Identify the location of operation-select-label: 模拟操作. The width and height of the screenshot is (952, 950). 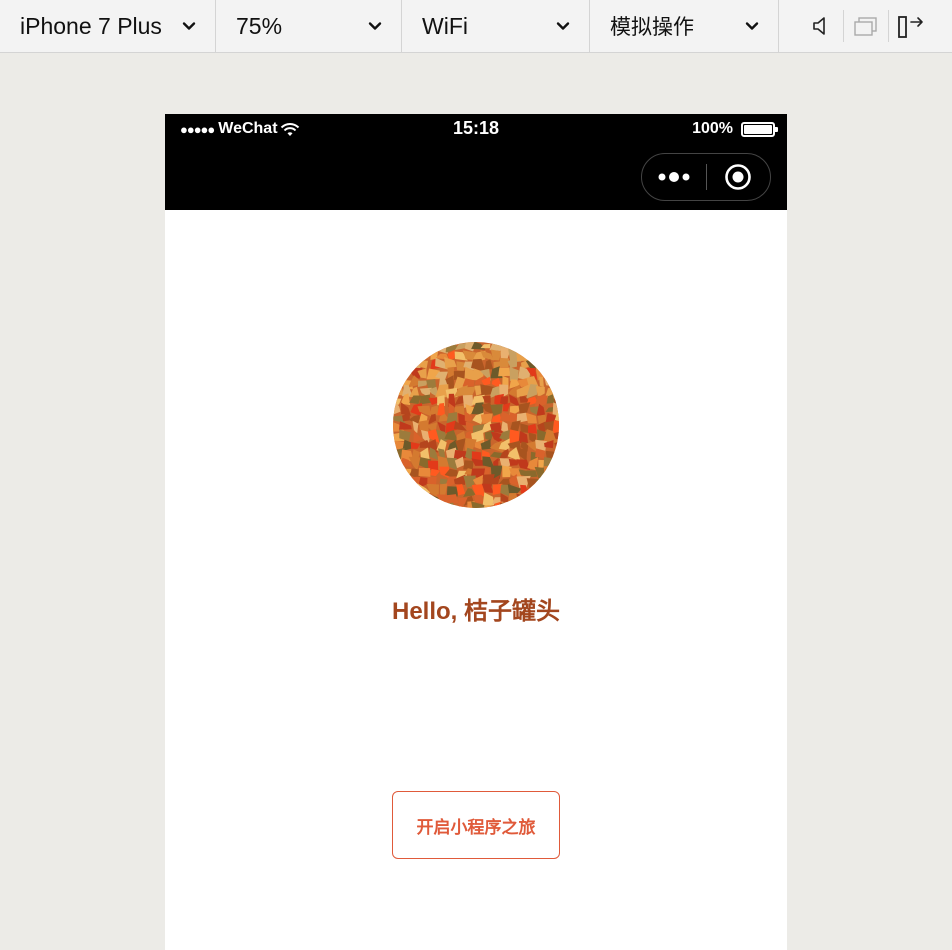
(652, 27).